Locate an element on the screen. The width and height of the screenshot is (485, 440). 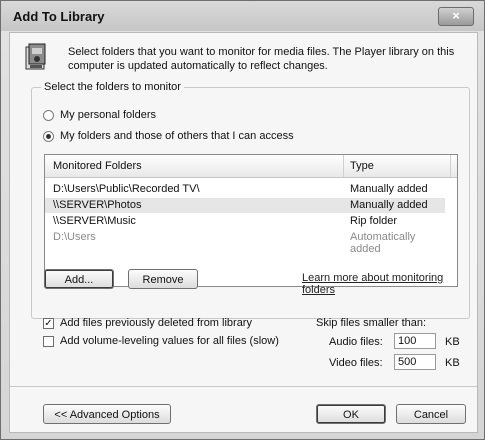
close-icon: × is located at coordinates (456, 15).